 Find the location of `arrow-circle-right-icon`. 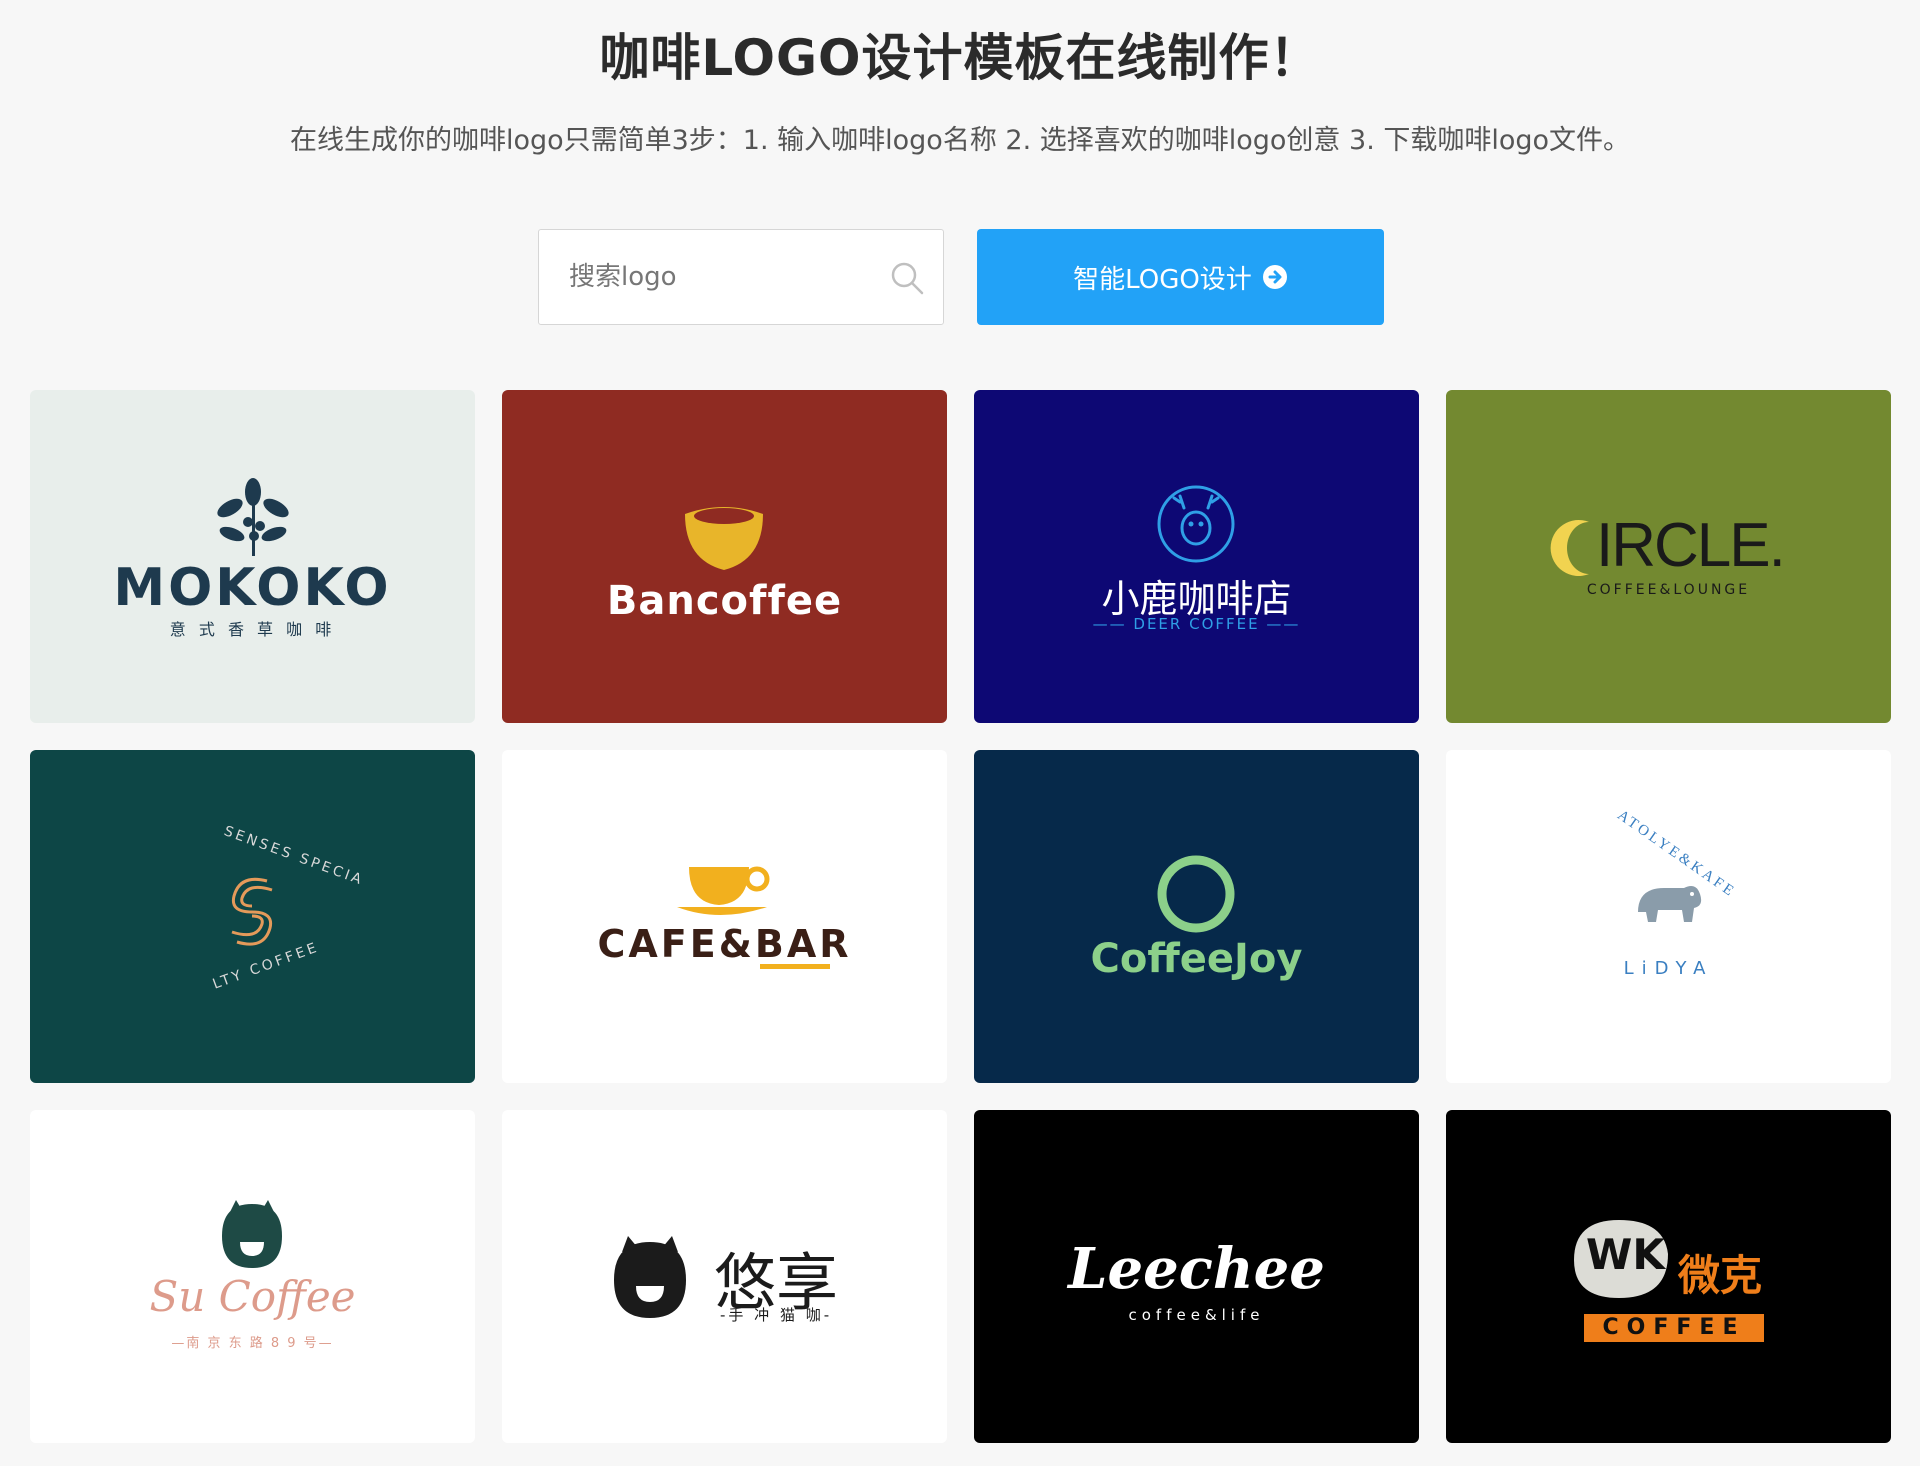

arrow-circle-right-icon is located at coordinates (1274, 277).